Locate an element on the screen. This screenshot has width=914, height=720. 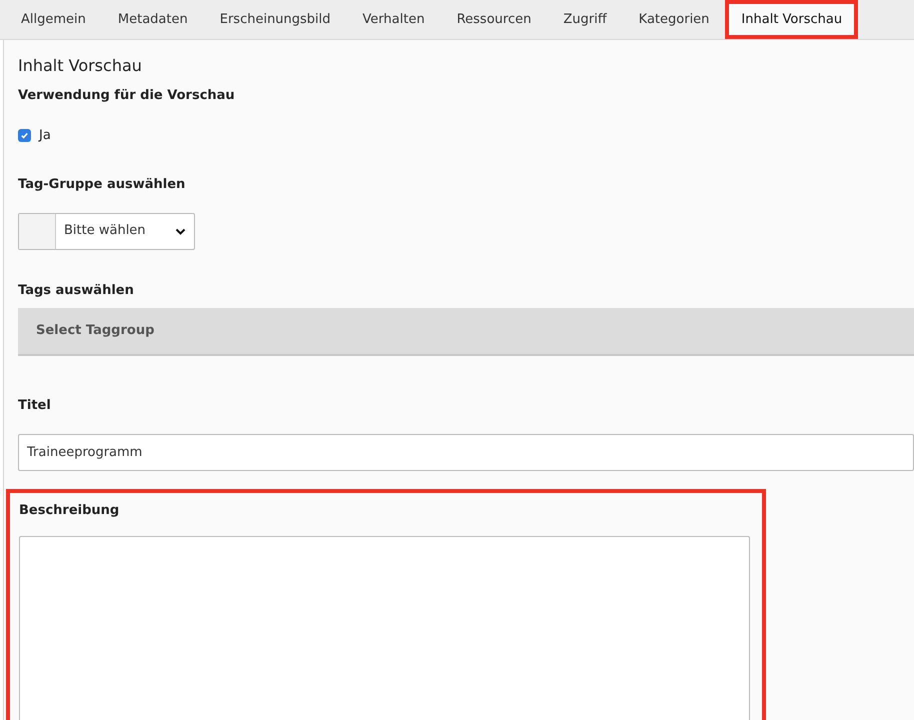
select-taggroup-button: Select Taggroup is located at coordinates (466, 332).